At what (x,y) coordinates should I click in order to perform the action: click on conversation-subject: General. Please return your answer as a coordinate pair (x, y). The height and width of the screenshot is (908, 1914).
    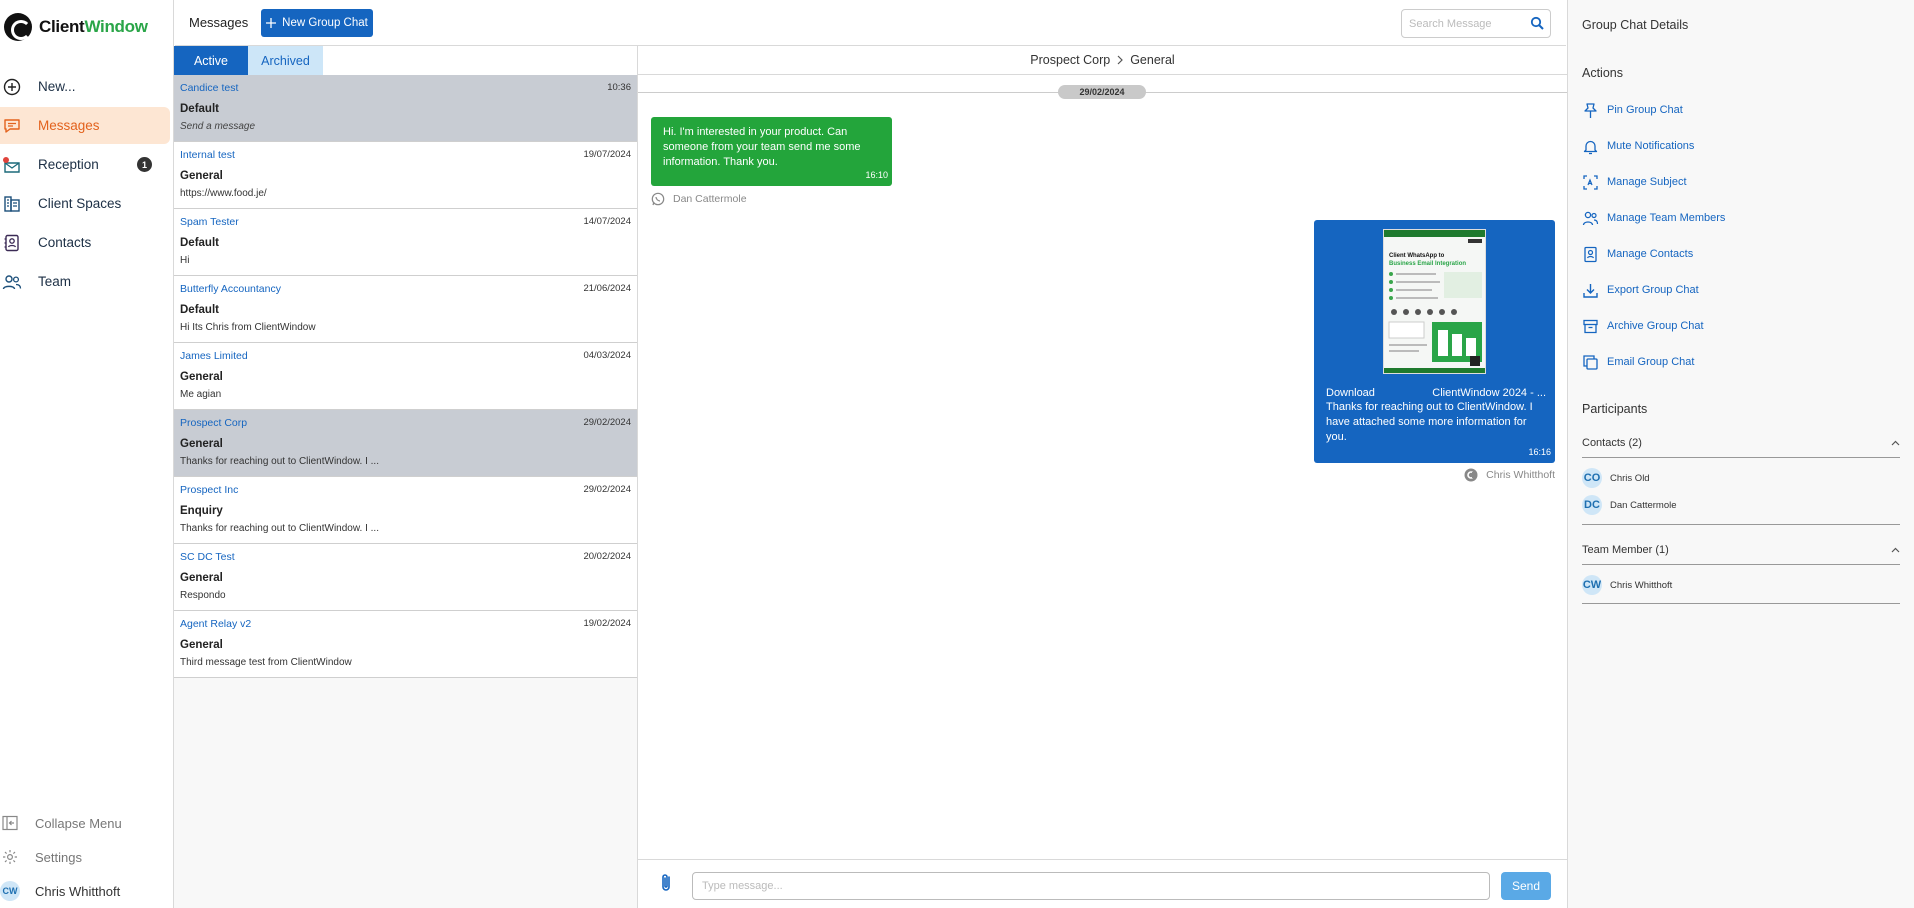
    Looking at the image, I should click on (201, 645).